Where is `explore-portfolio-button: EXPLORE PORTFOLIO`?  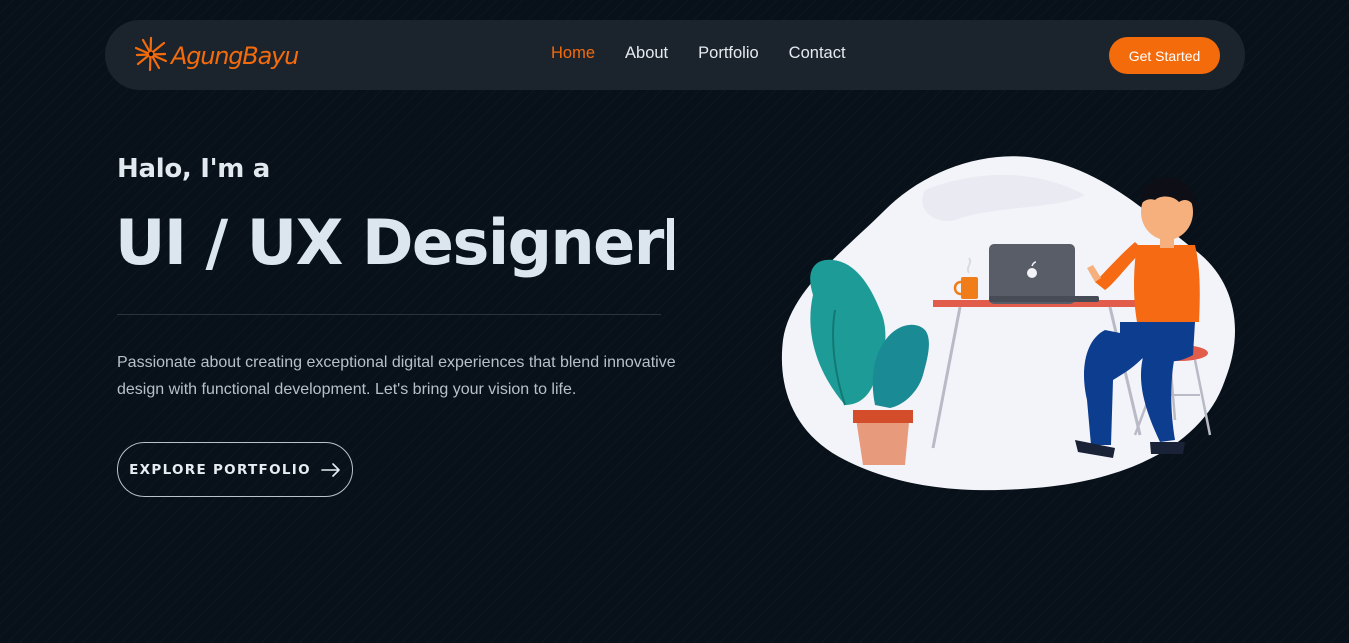 explore-portfolio-button: EXPLORE PORTFOLIO is located at coordinates (235, 469).